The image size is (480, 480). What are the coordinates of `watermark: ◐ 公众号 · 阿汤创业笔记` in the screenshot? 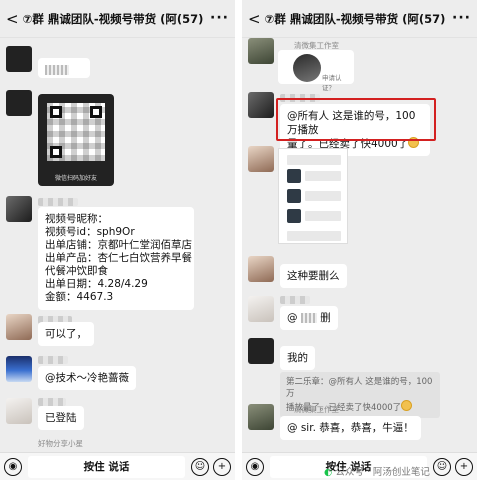 It's located at (377, 472).